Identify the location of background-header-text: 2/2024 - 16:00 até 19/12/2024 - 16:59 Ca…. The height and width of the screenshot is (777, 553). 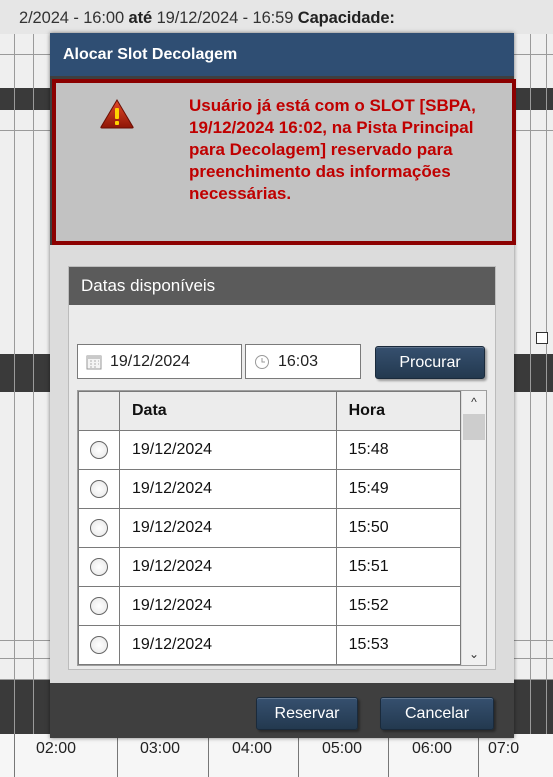
(207, 18).